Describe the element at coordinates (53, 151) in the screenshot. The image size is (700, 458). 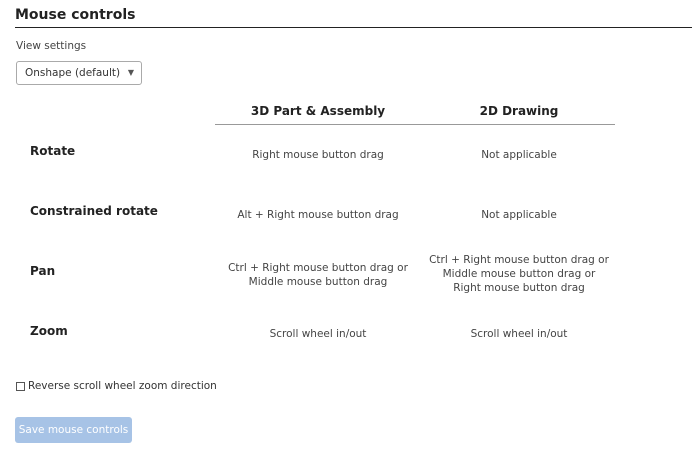
I see `row-label-rotate: Rotate` at that location.